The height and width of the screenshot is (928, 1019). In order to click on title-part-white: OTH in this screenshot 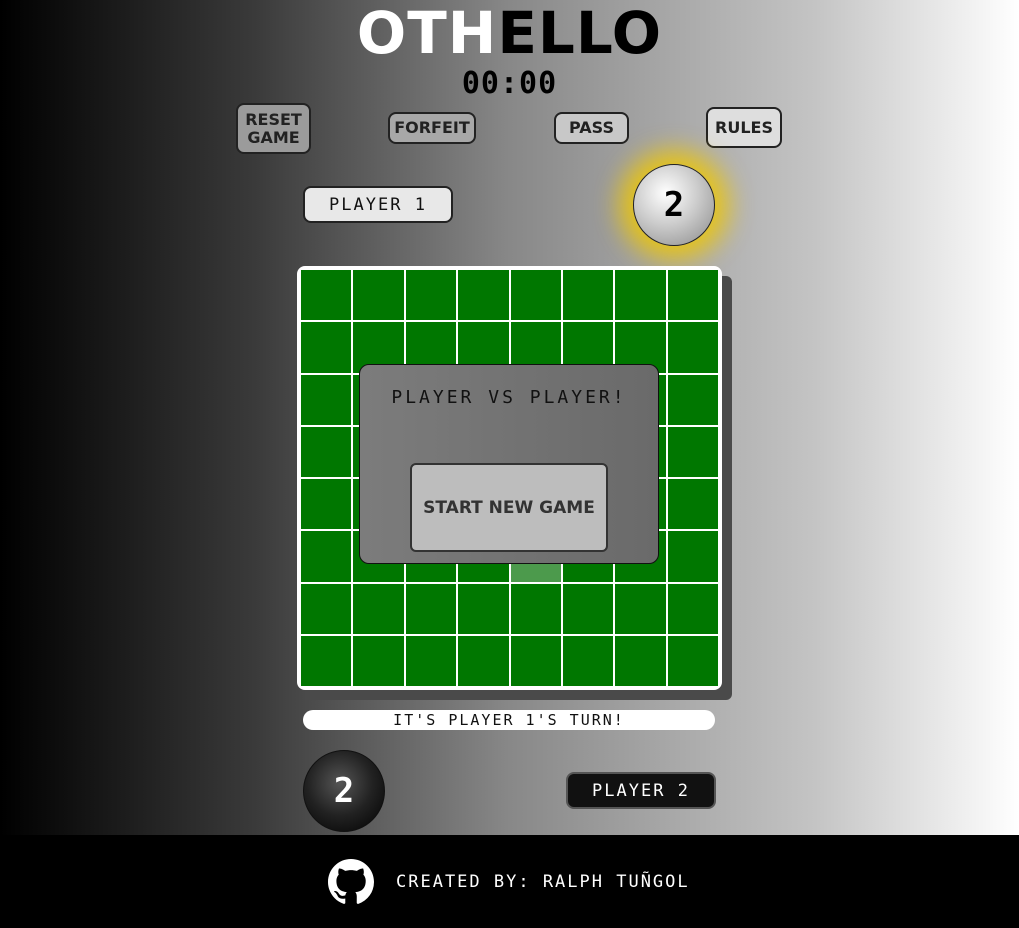, I will do `click(427, 33)`.